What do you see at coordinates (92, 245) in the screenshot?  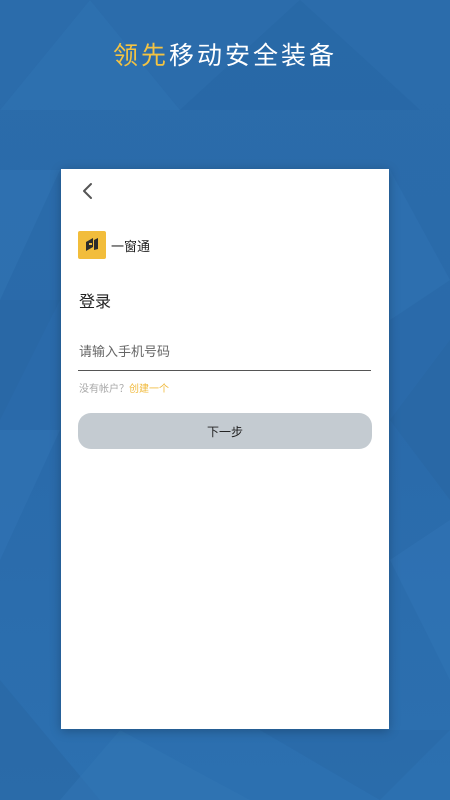 I see `app-logo-icon` at bounding box center [92, 245].